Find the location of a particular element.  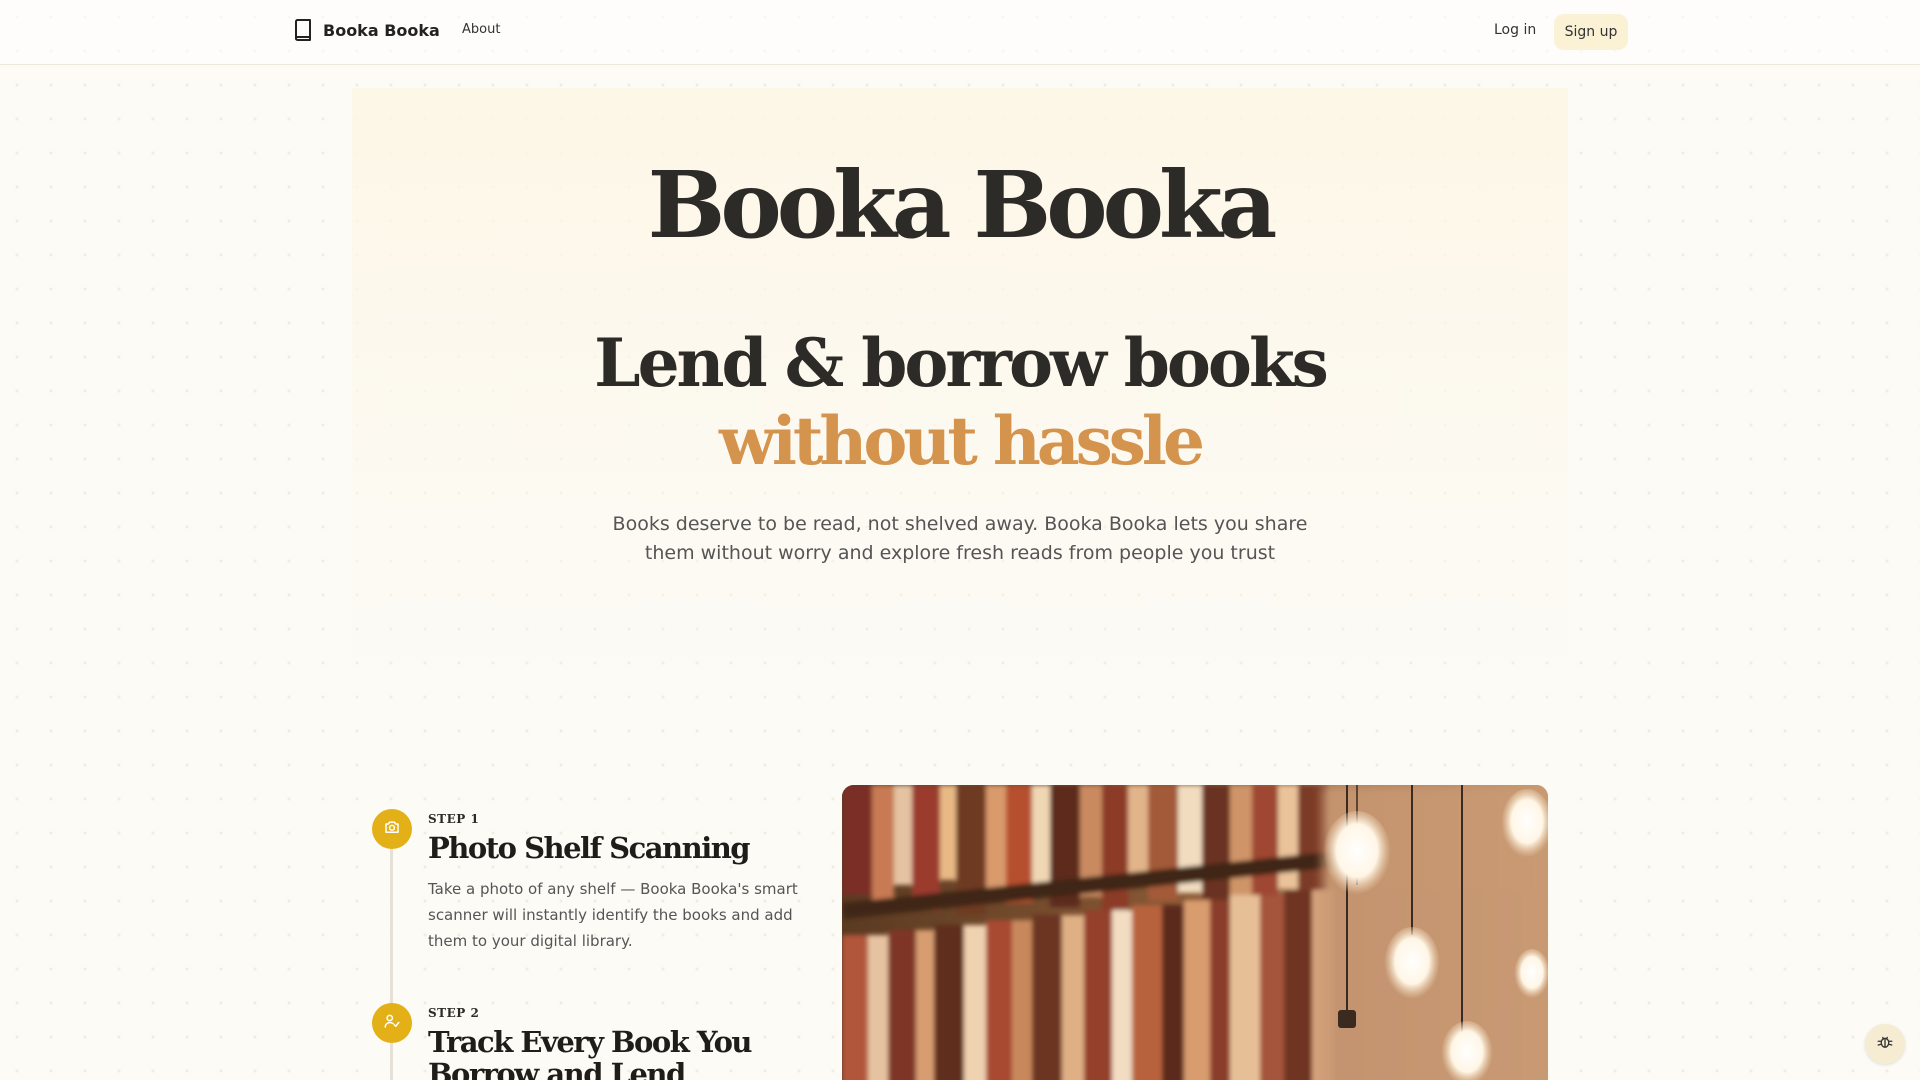

hero-headline-accent: without hassle is located at coordinates (962, 441).